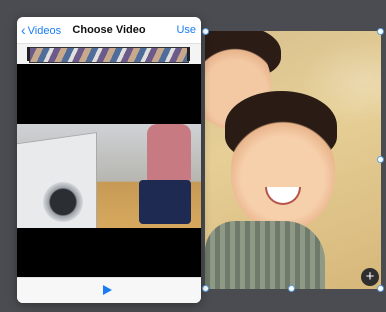 This screenshot has height=312, width=386. I want to click on resize-handle-bottom-right, so click(380, 288).